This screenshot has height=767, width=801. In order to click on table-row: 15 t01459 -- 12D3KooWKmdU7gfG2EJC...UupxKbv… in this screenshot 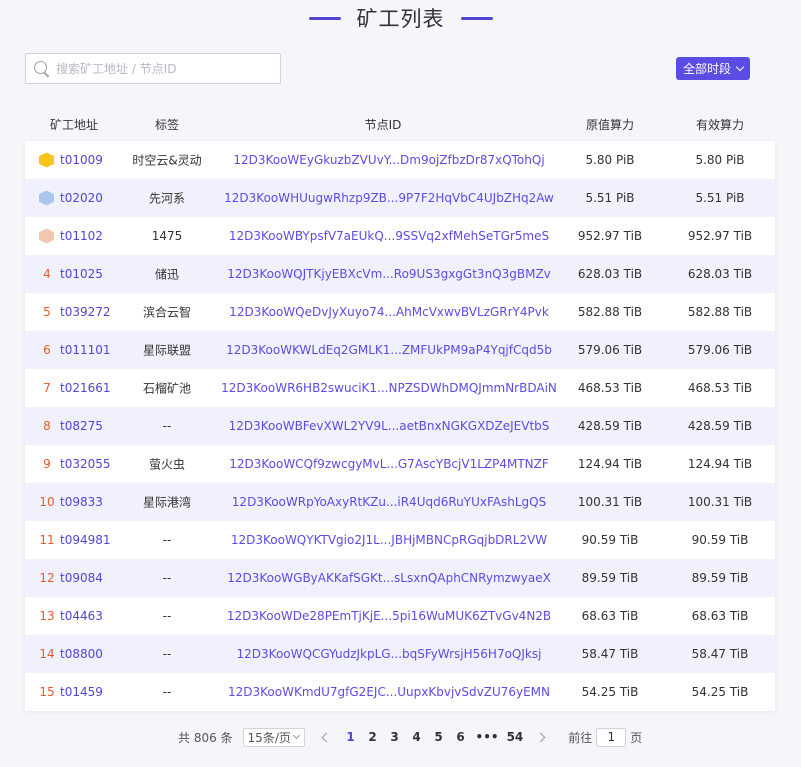, I will do `click(400, 692)`.